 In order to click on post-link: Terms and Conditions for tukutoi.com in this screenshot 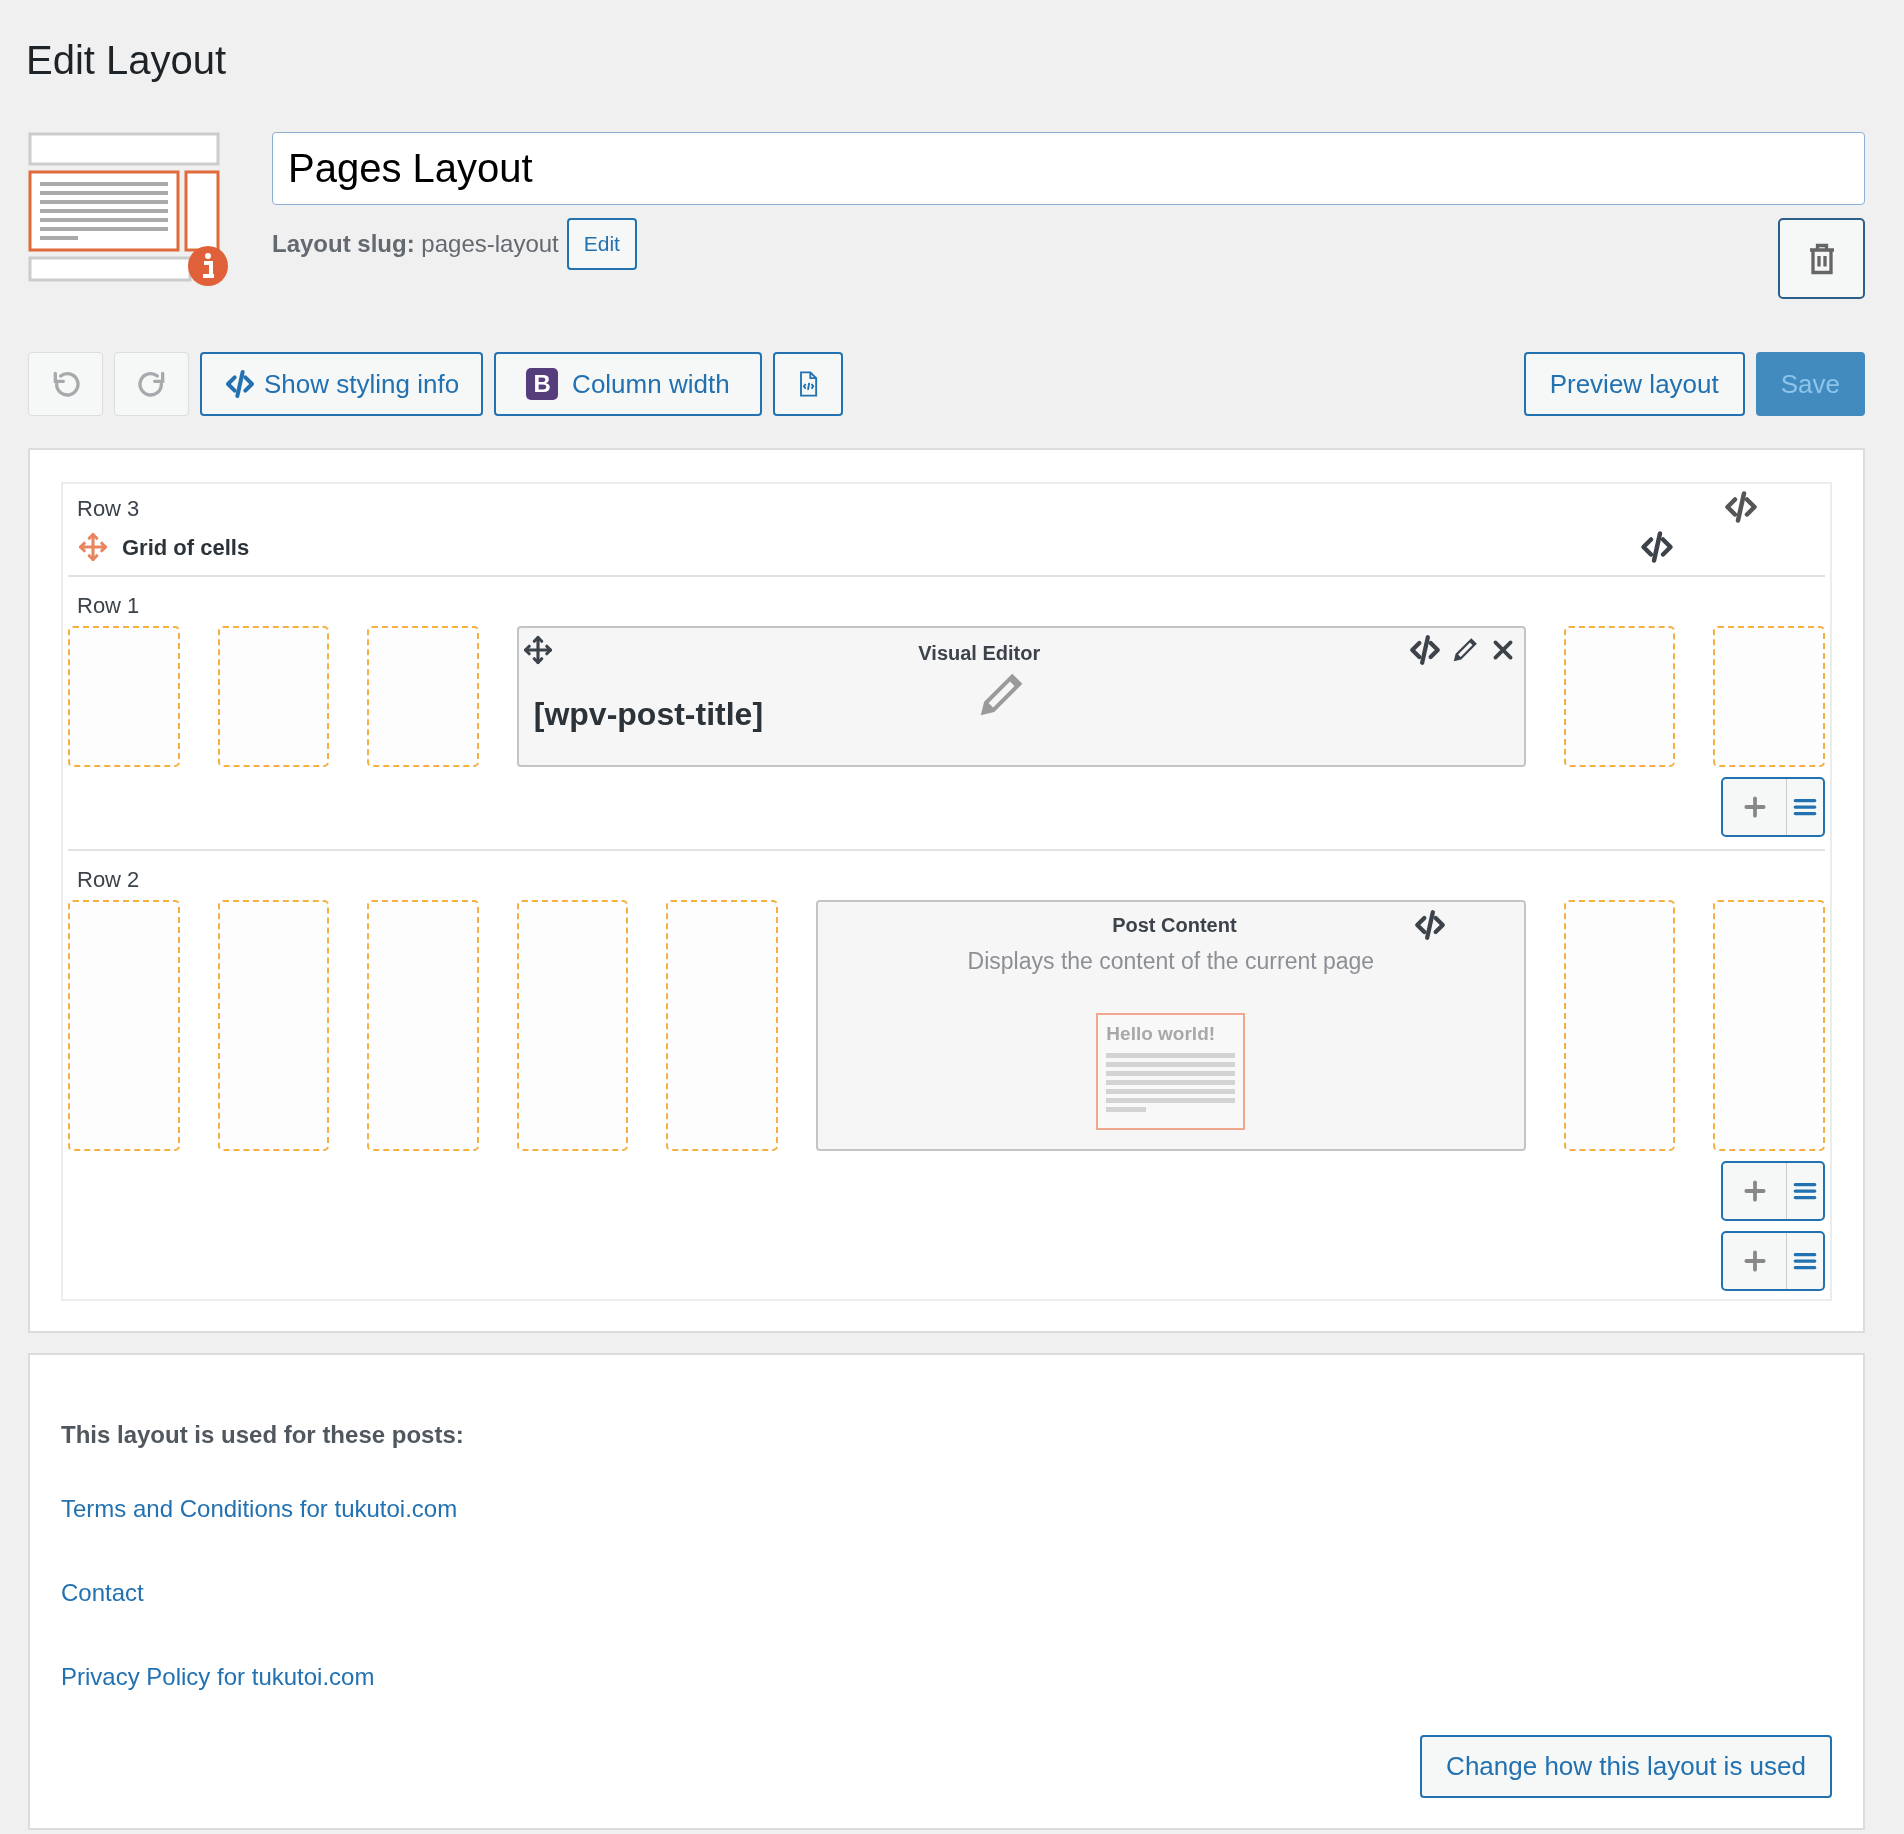, I will do `click(259, 1509)`.